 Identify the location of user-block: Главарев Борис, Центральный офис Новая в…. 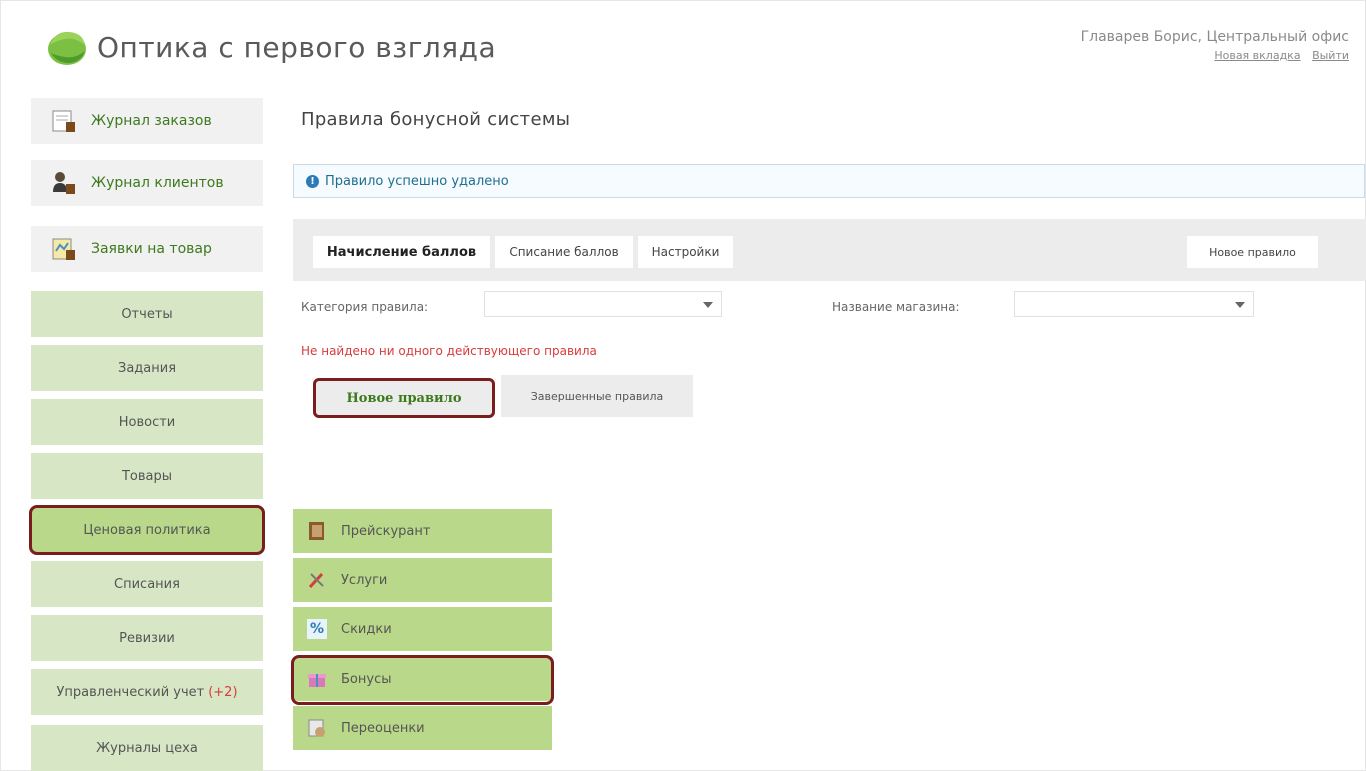
(1215, 45).